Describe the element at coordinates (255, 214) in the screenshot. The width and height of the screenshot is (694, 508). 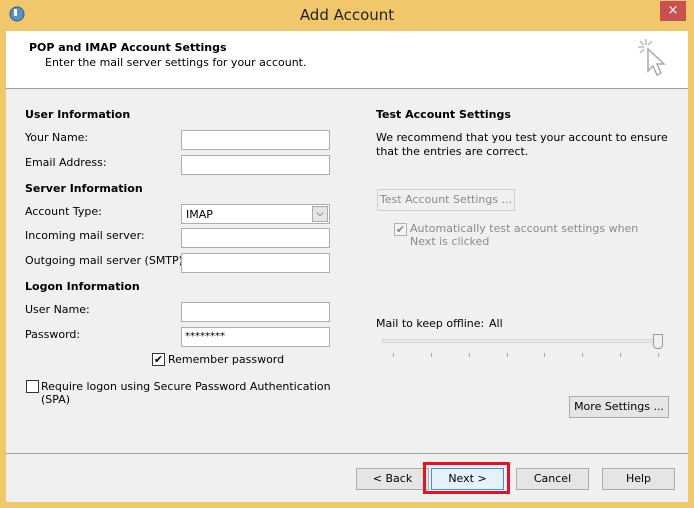
I see `account-type-select: IMAP ⌵` at that location.